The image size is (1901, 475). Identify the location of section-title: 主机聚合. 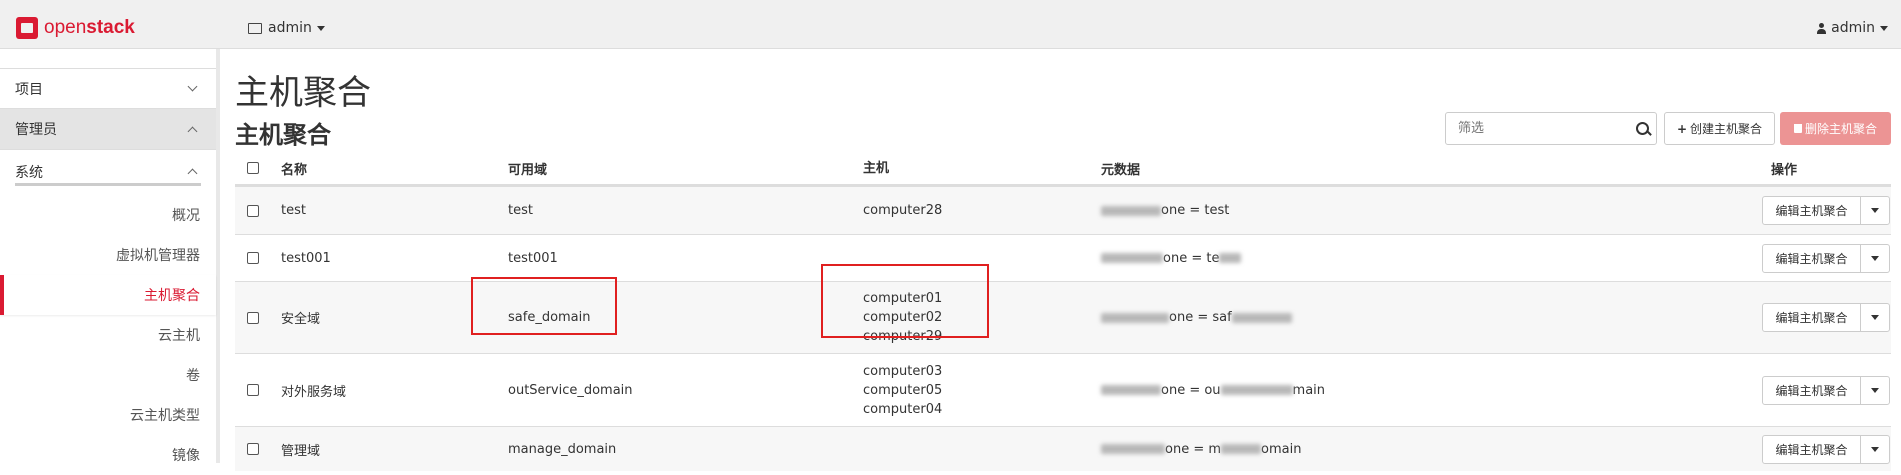
(283, 135).